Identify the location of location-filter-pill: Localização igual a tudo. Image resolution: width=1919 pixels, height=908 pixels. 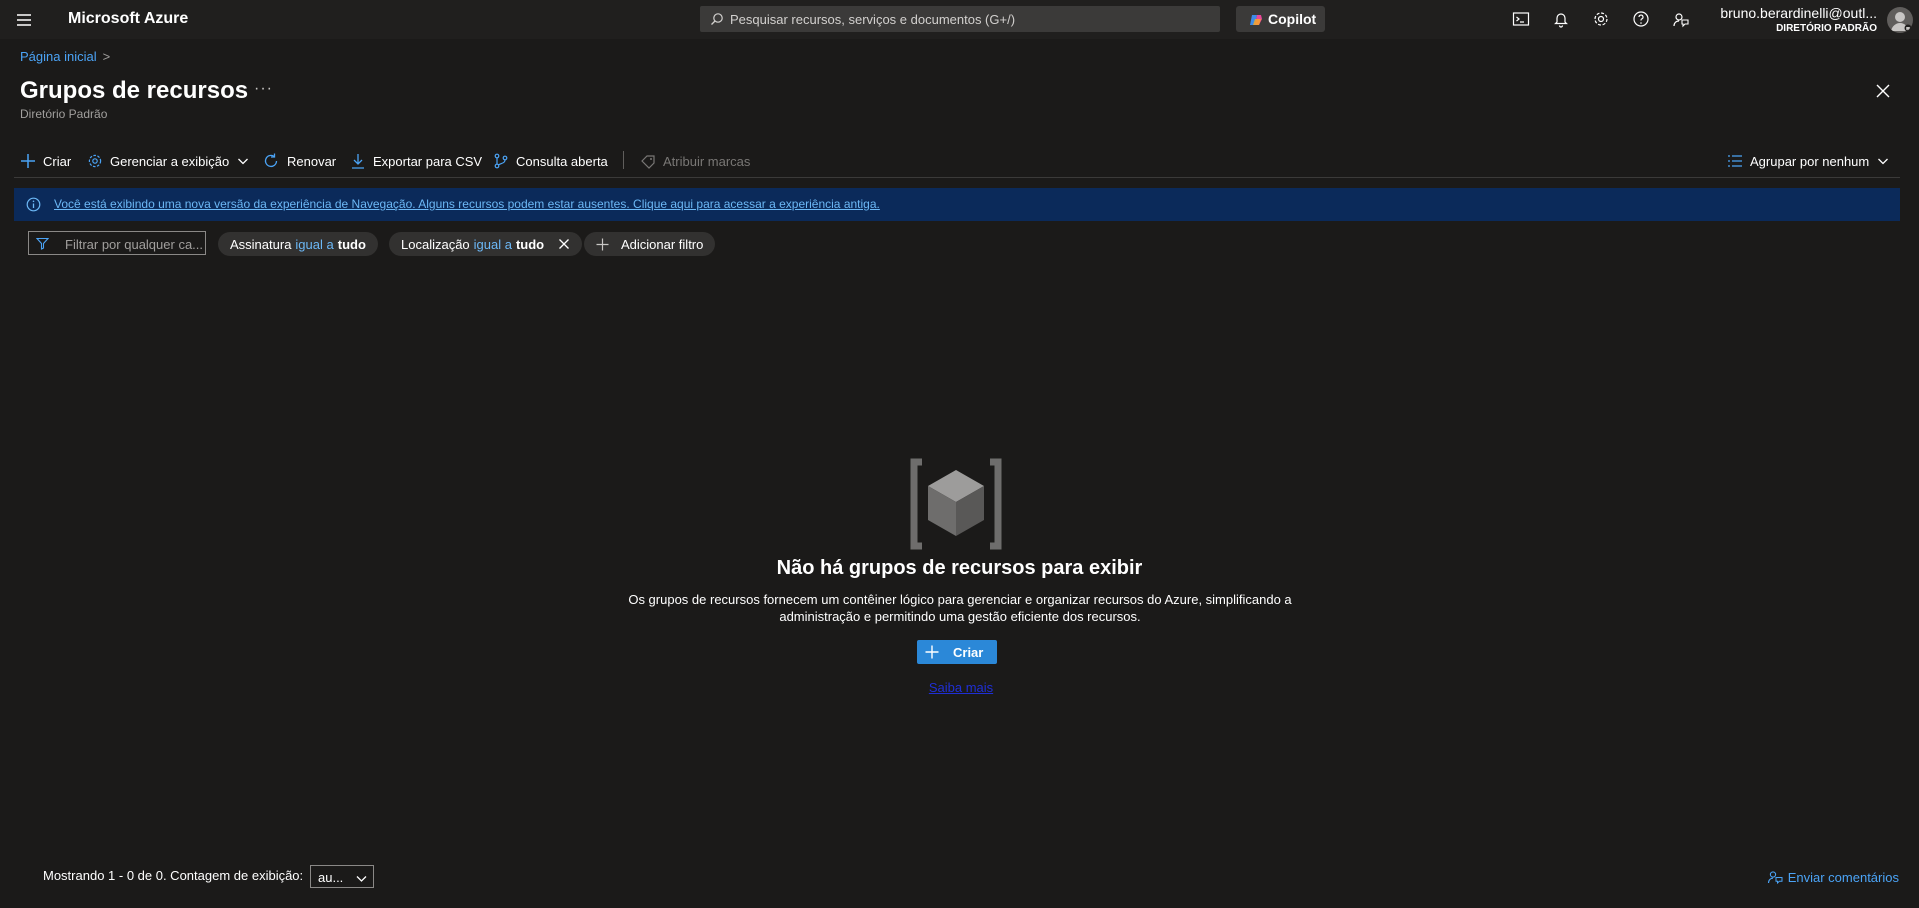
(486, 244).